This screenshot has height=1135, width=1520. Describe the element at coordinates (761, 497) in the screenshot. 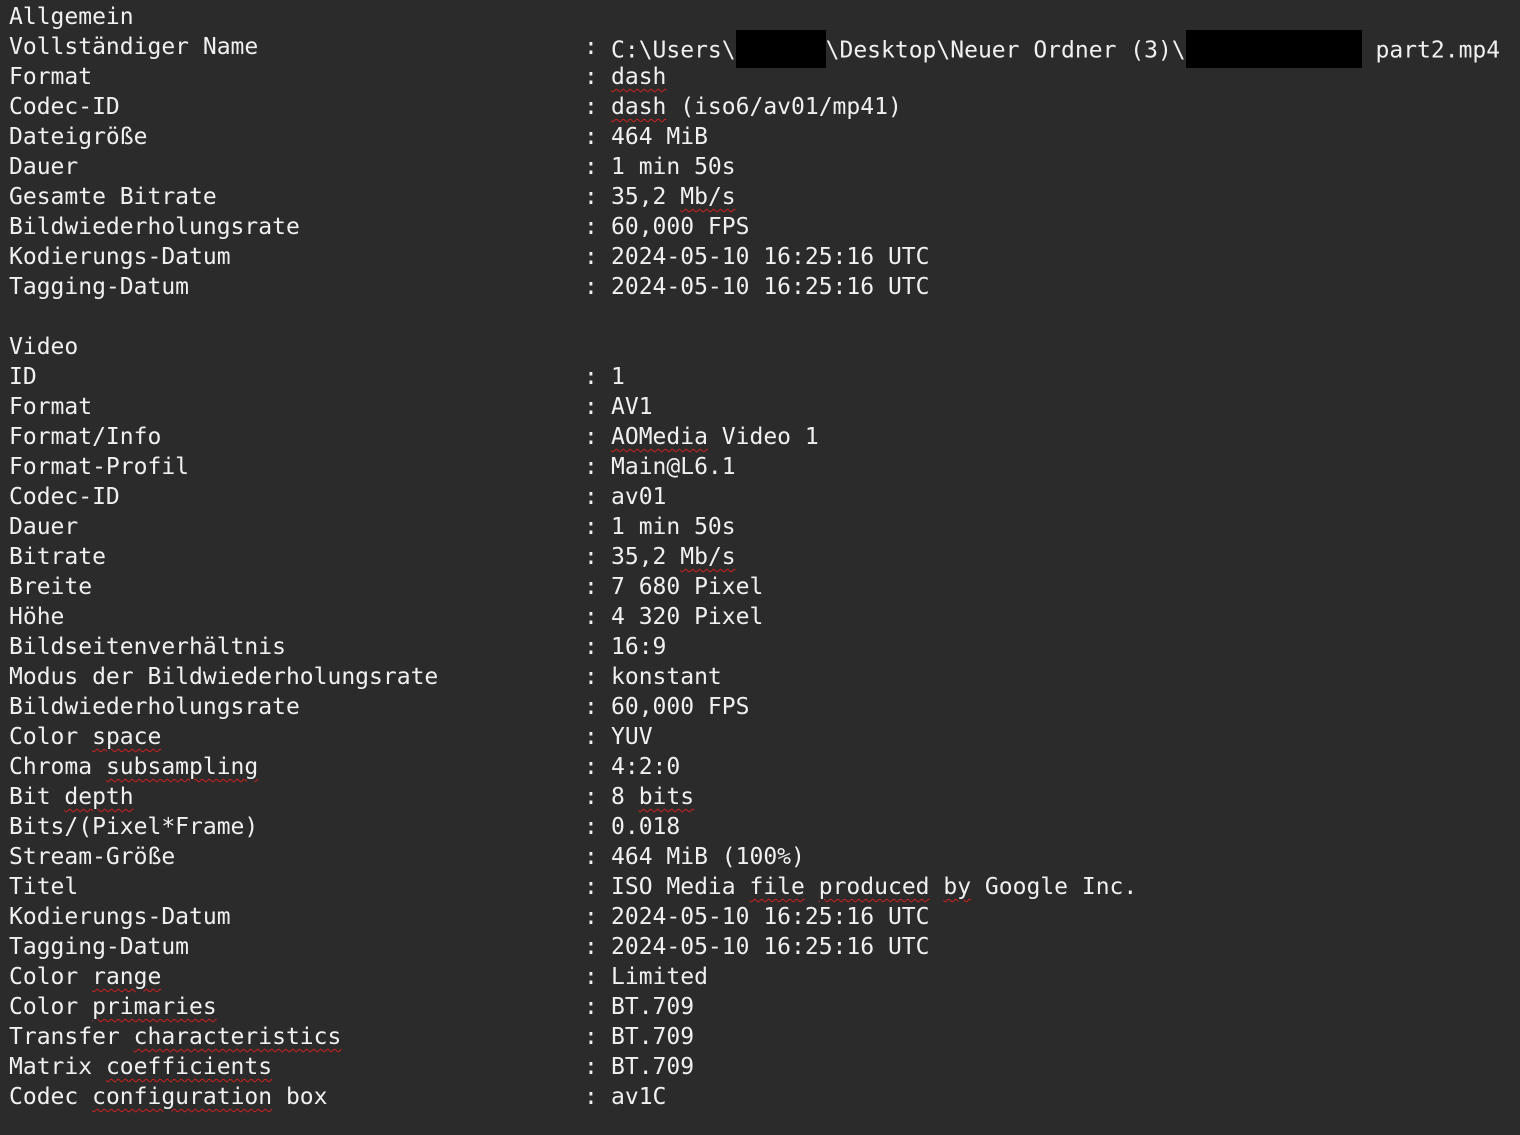

I see `info-row-video-codec-id: Codec-ID : av01` at that location.